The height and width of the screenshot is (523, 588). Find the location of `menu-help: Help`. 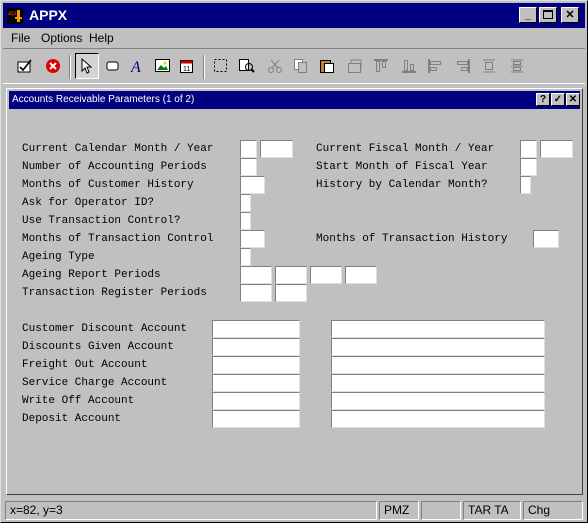

menu-help: Help is located at coordinates (101, 38).